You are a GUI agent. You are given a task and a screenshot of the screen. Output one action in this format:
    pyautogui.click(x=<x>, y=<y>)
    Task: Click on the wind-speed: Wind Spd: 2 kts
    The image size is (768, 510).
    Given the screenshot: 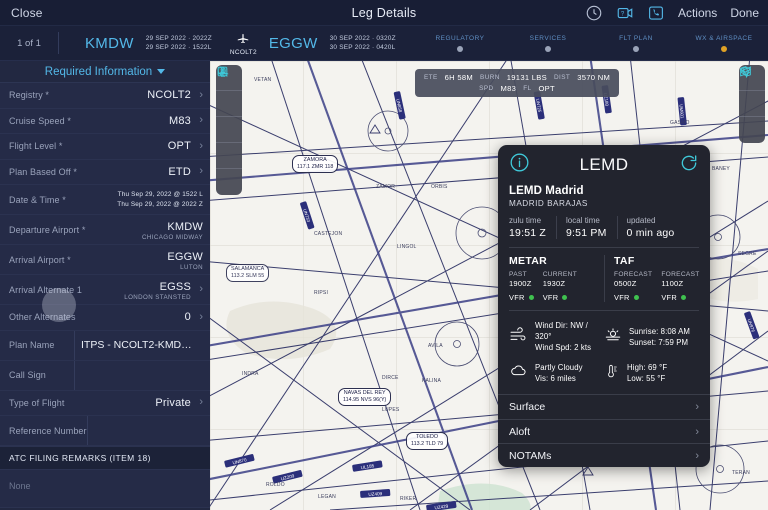 What is the action you would take?
    pyautogui.click(x=563, y=348)
    